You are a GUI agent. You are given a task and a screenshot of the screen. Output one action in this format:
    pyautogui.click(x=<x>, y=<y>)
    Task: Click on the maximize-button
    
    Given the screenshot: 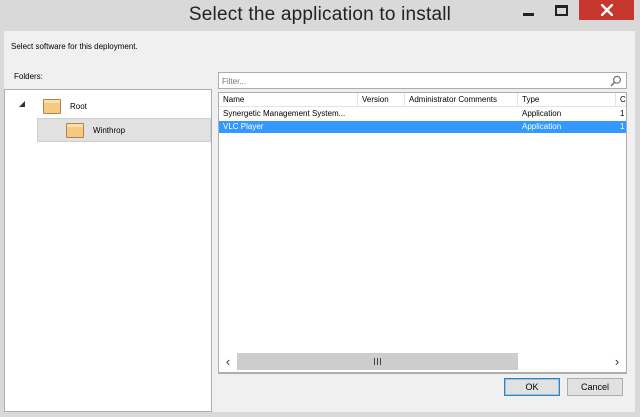 What is the action you would take?
    pyautogui.click(x=561, y=10)
    